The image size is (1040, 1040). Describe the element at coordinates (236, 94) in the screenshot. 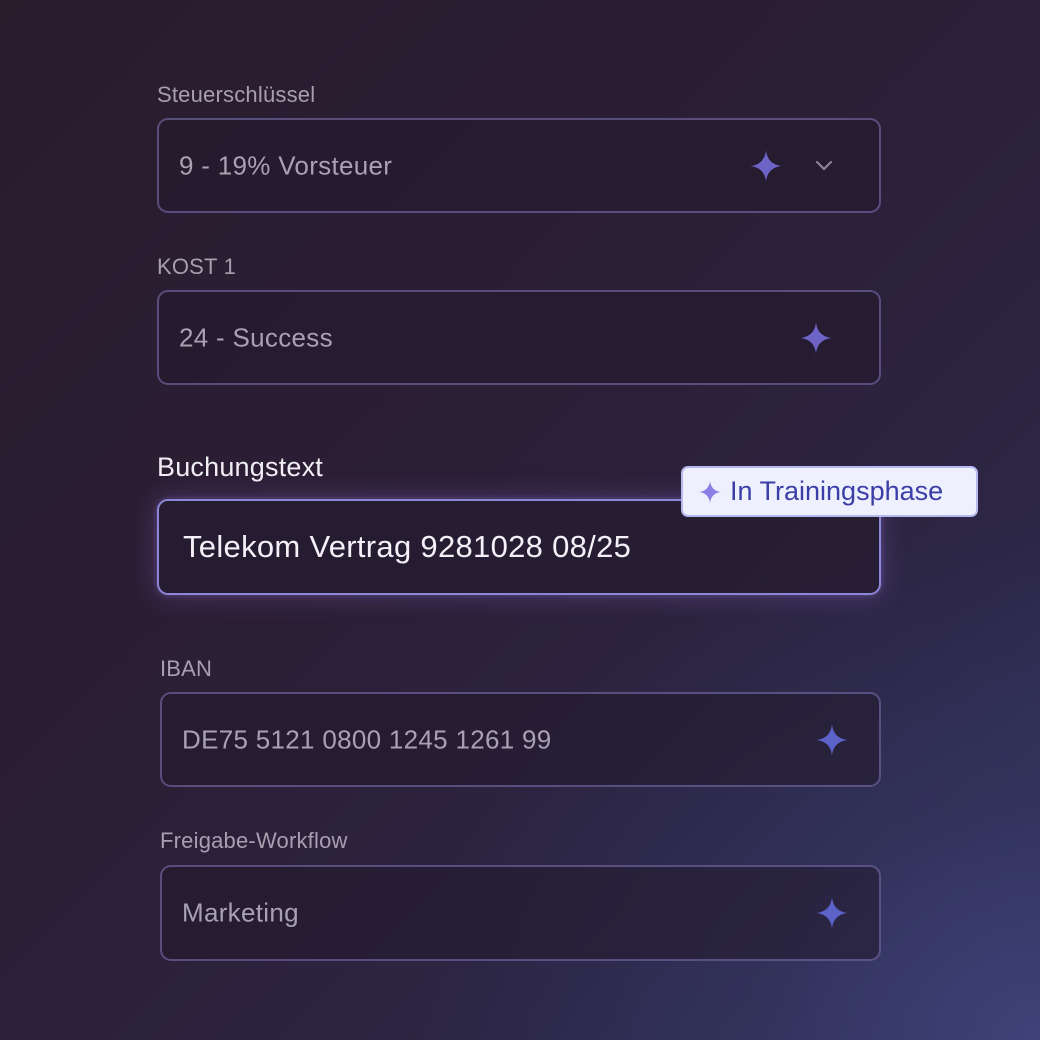

I see `field-label-steuerschluessel: Steuerschlüssel` at that location.